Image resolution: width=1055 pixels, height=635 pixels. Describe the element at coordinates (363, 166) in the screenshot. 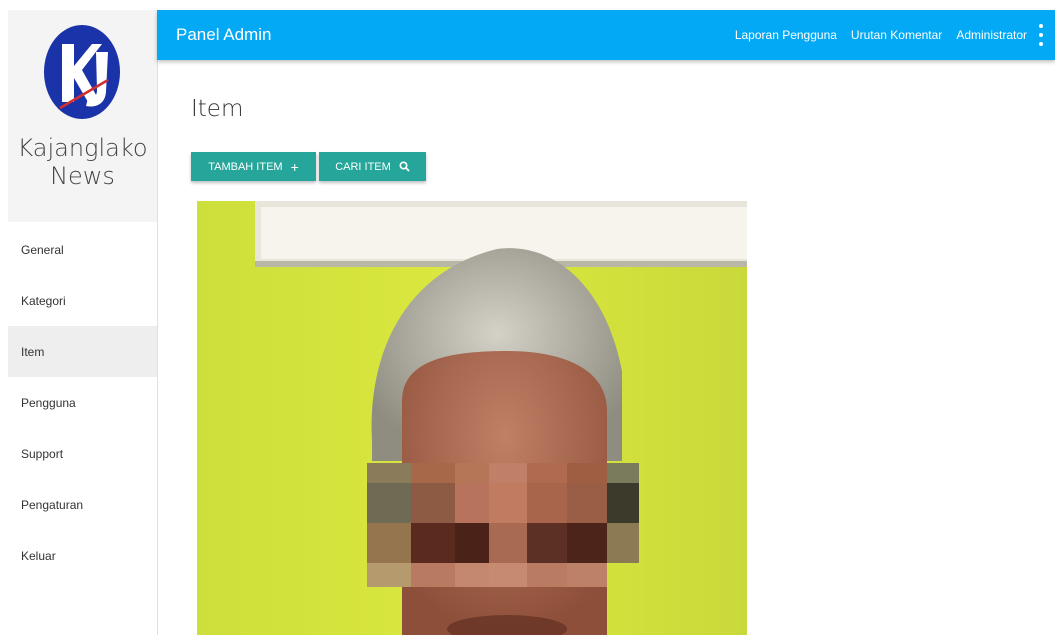

I see `search-item-label: CARI ITEM` at that location.